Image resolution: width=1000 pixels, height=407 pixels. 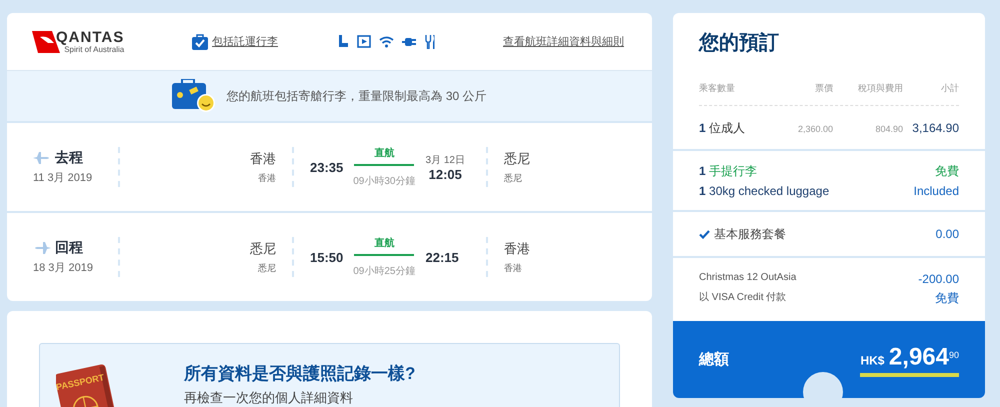 I want to click on extra-price: Included, so click(x=936, y=191).